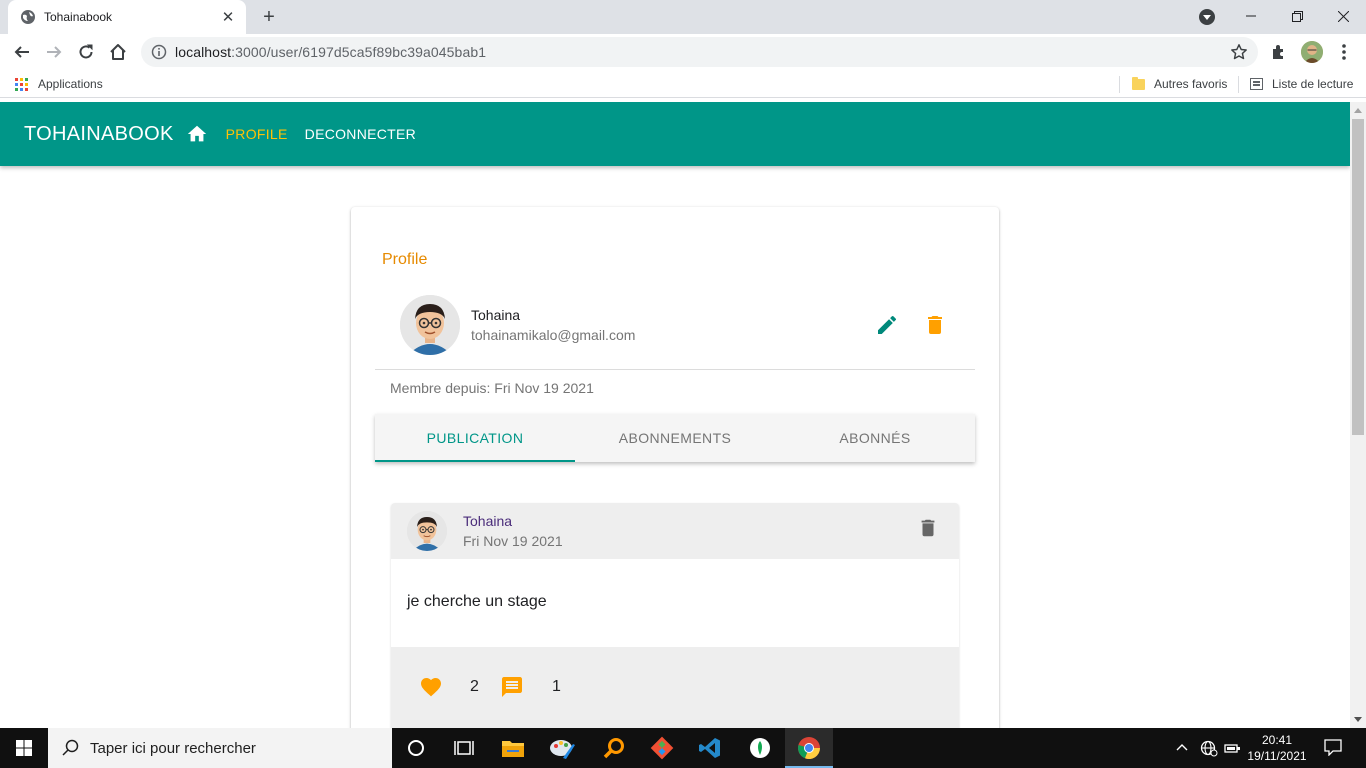  Describe the element at coordinates (1358, 110) in the screenshot. I see `scroll-up-arrow-icon` at that location.